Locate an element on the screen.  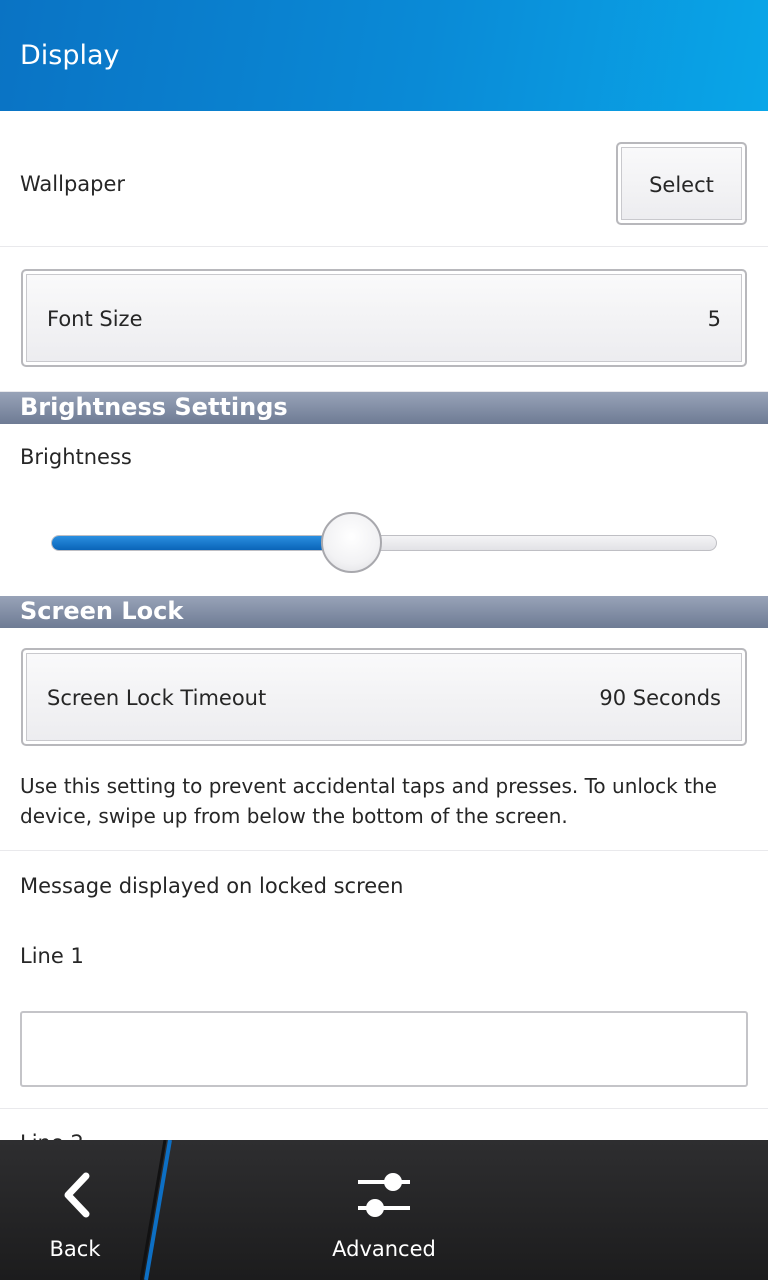
screen-lock-section-header: Screen Lock is located at coordinates (384, 612).